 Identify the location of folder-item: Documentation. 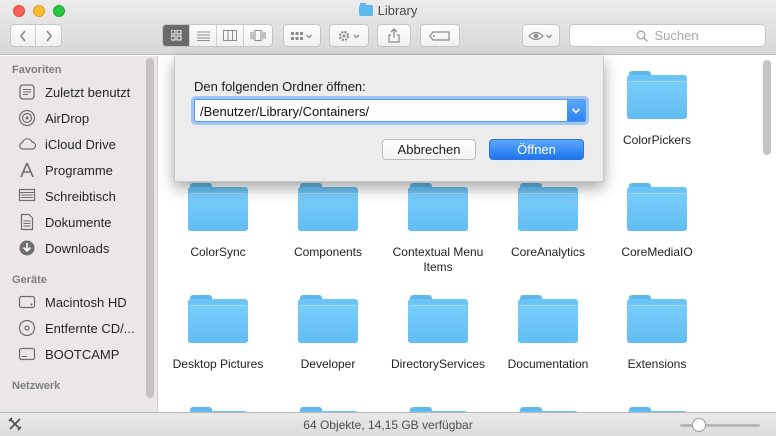
(548, 333).